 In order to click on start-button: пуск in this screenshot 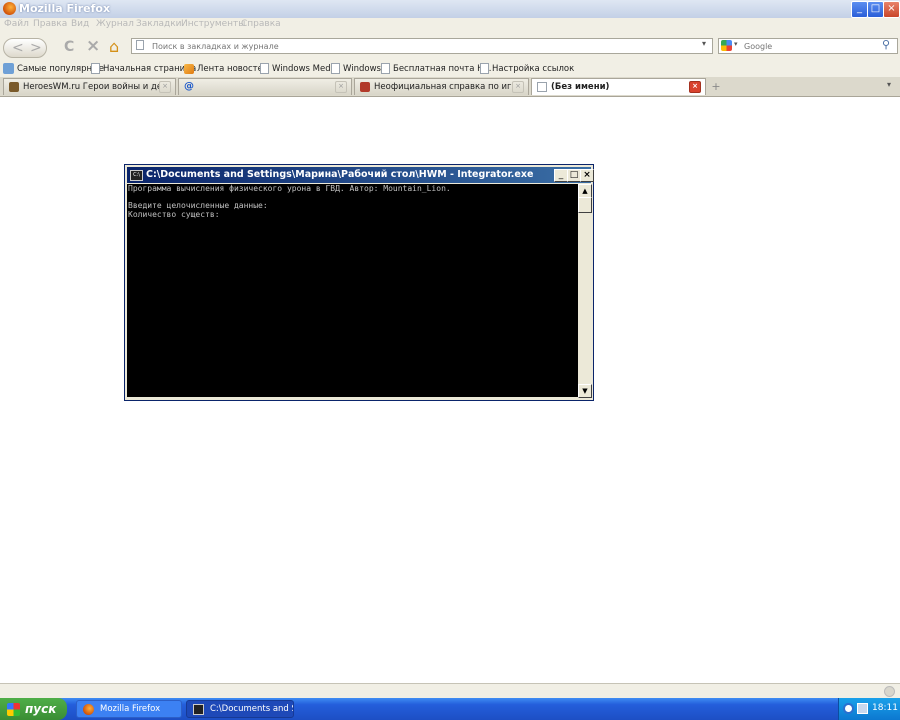, I will do `click(33, 709)`.